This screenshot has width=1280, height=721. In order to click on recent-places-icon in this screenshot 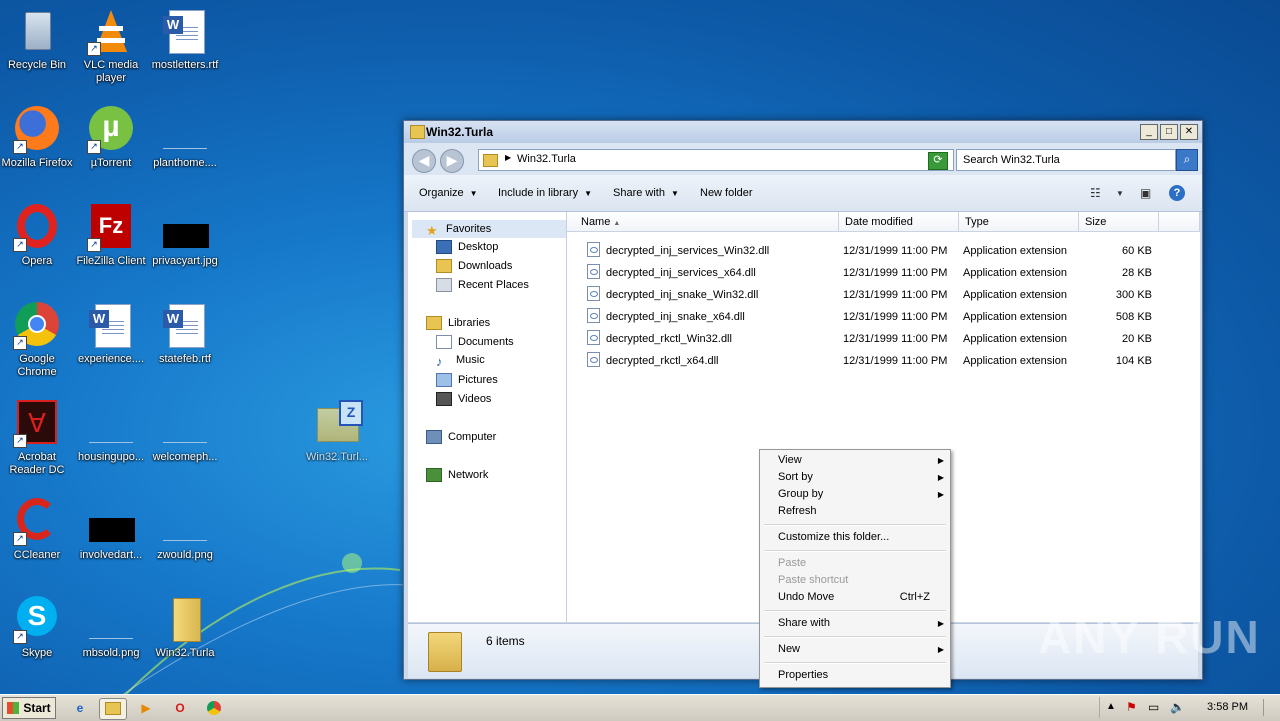, I will do `click(444, 285)`.